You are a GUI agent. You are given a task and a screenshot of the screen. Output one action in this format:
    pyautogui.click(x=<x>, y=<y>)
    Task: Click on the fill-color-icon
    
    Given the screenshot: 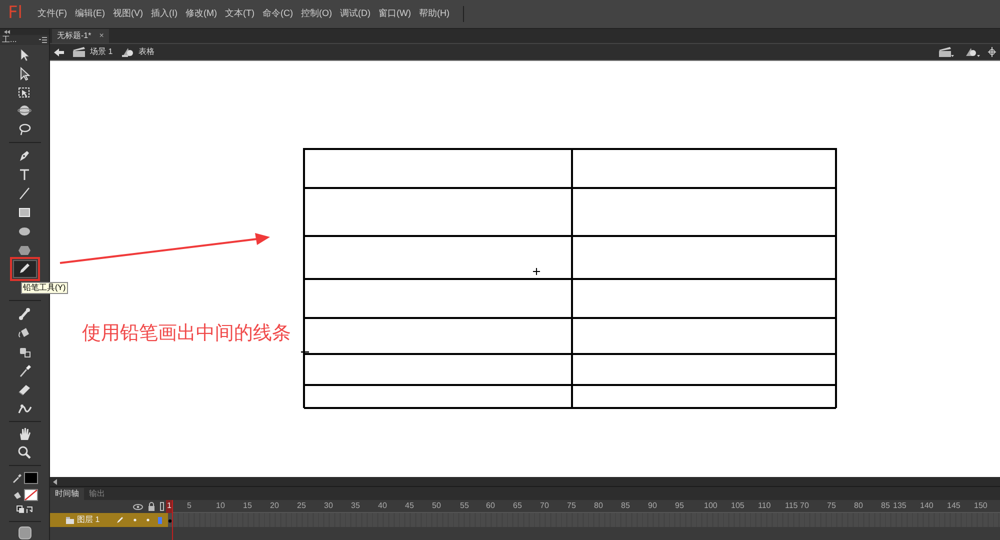 What is the action you would take?
    pyautogui.click(x=17, y=495)
    